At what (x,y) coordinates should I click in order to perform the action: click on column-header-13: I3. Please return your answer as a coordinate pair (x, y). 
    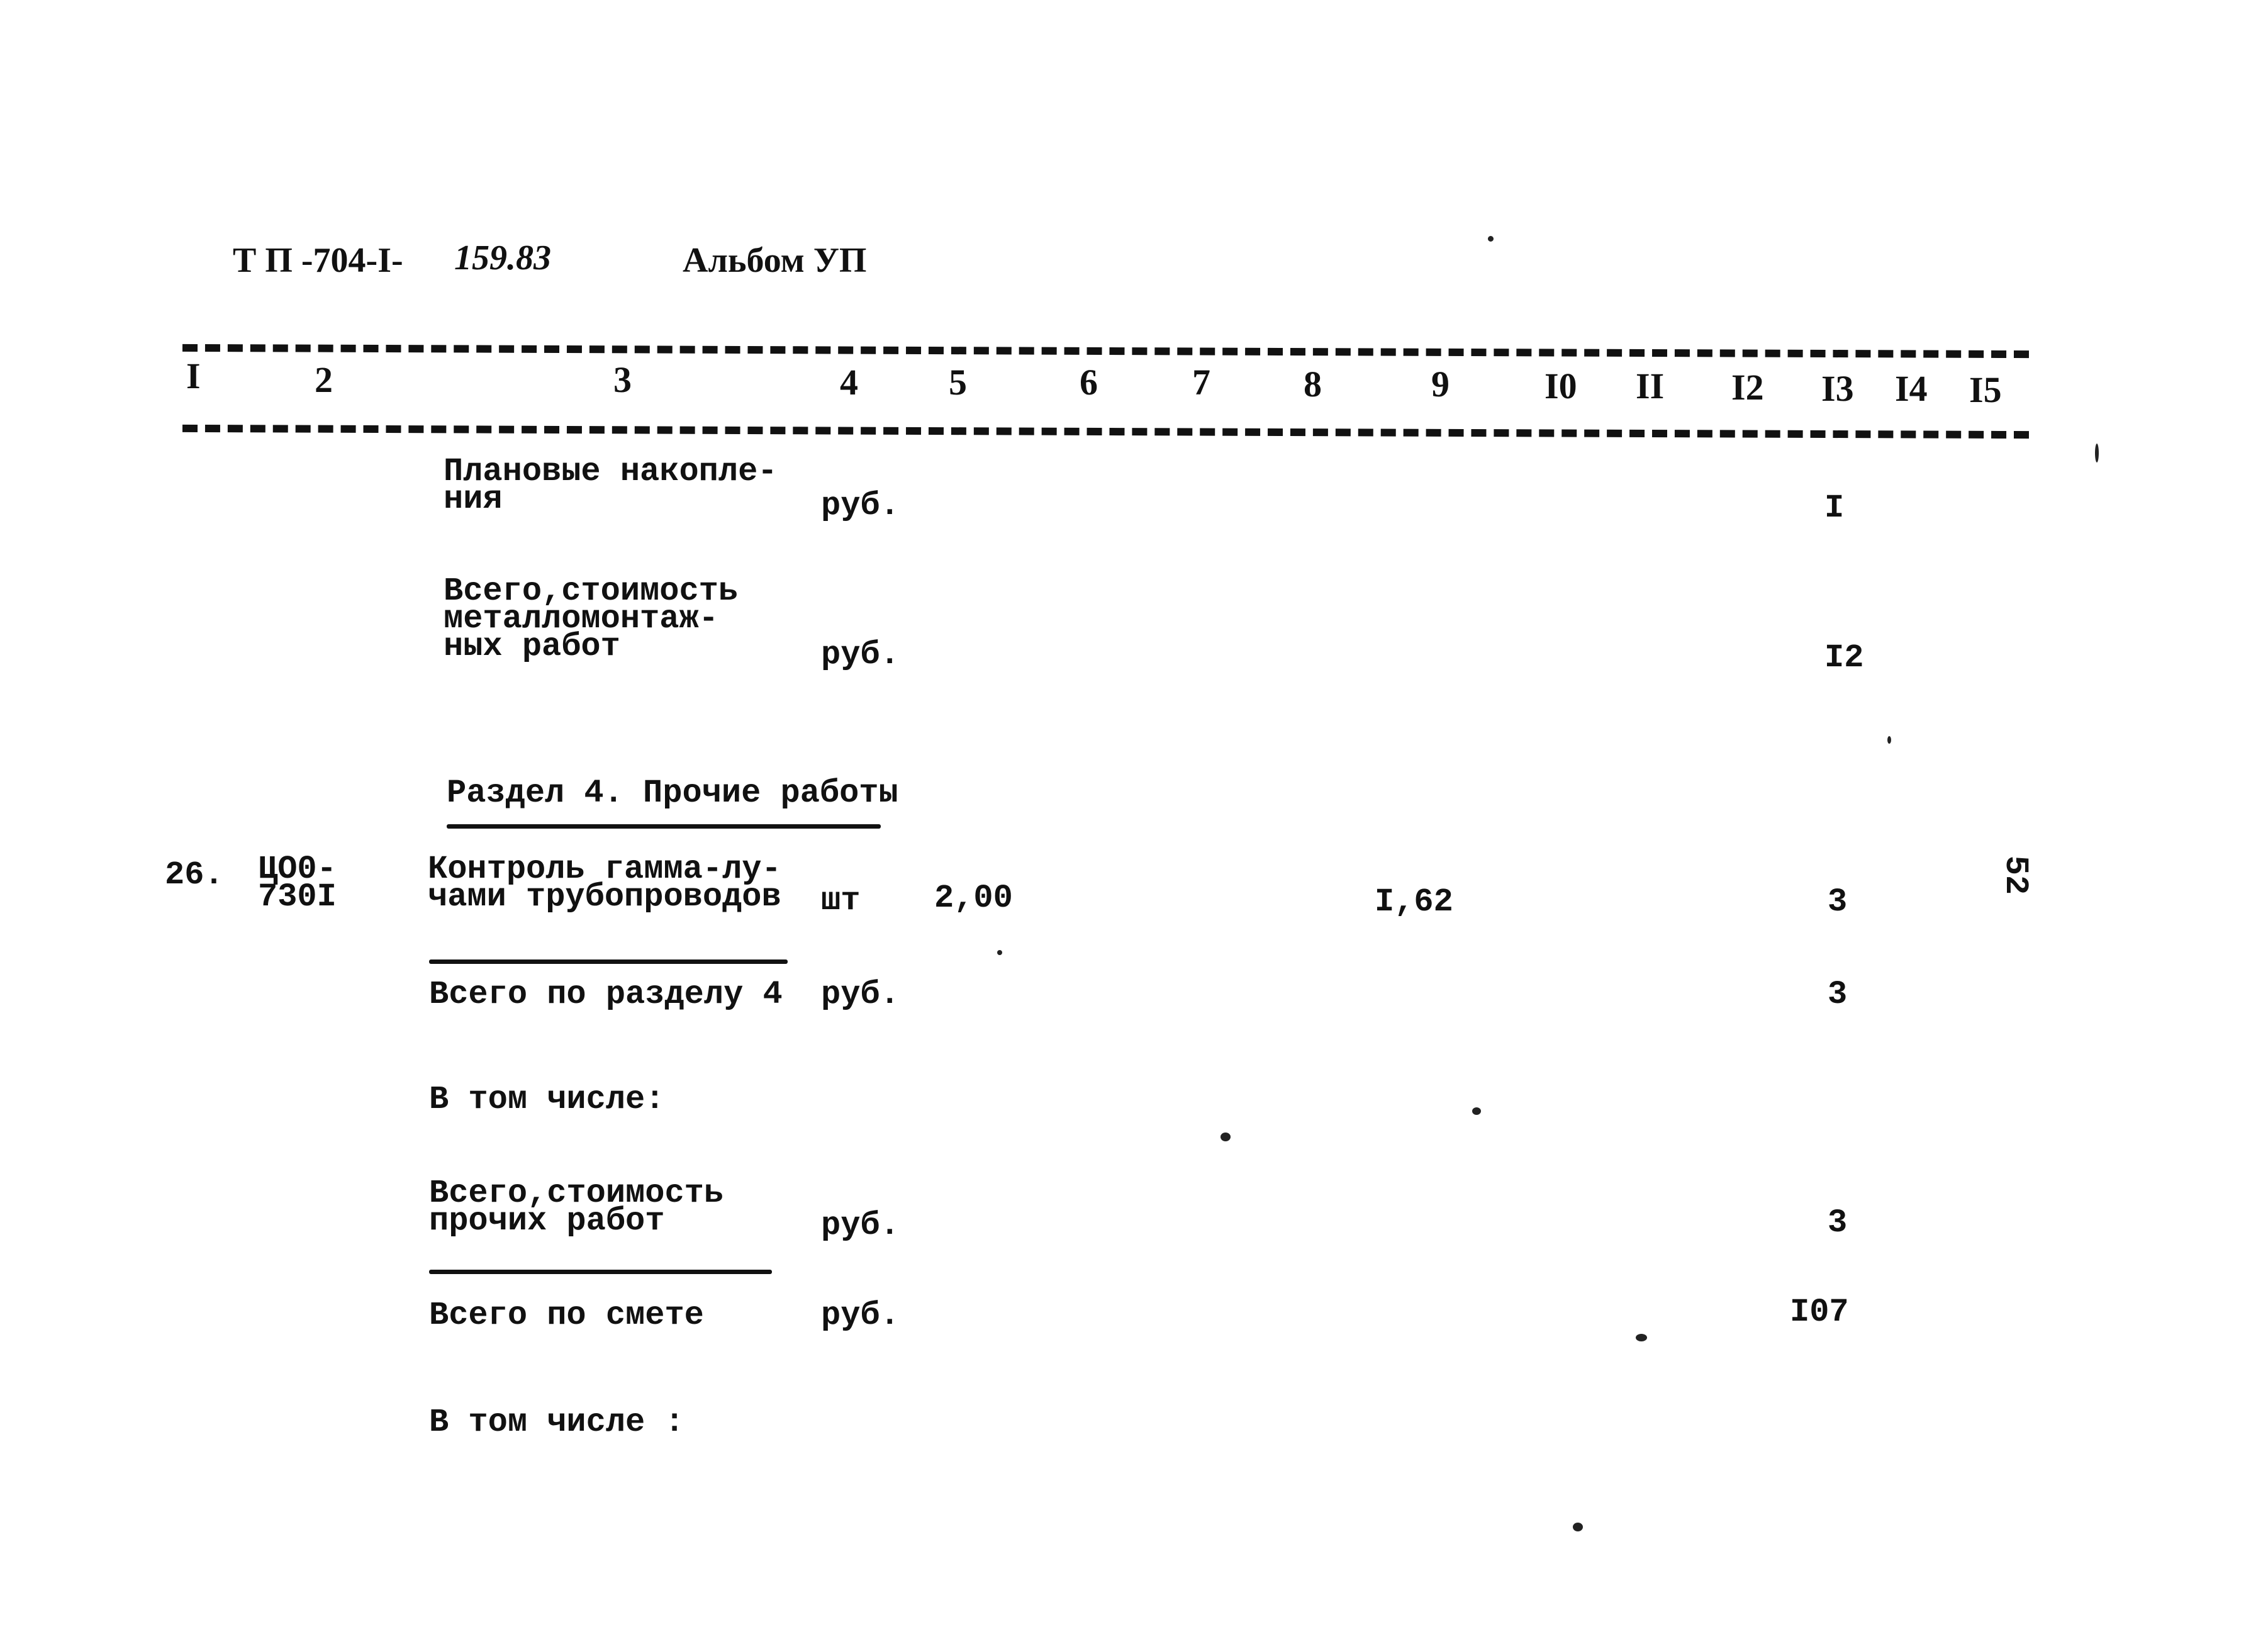
    Looking at the image, I should click on (1837, 388).